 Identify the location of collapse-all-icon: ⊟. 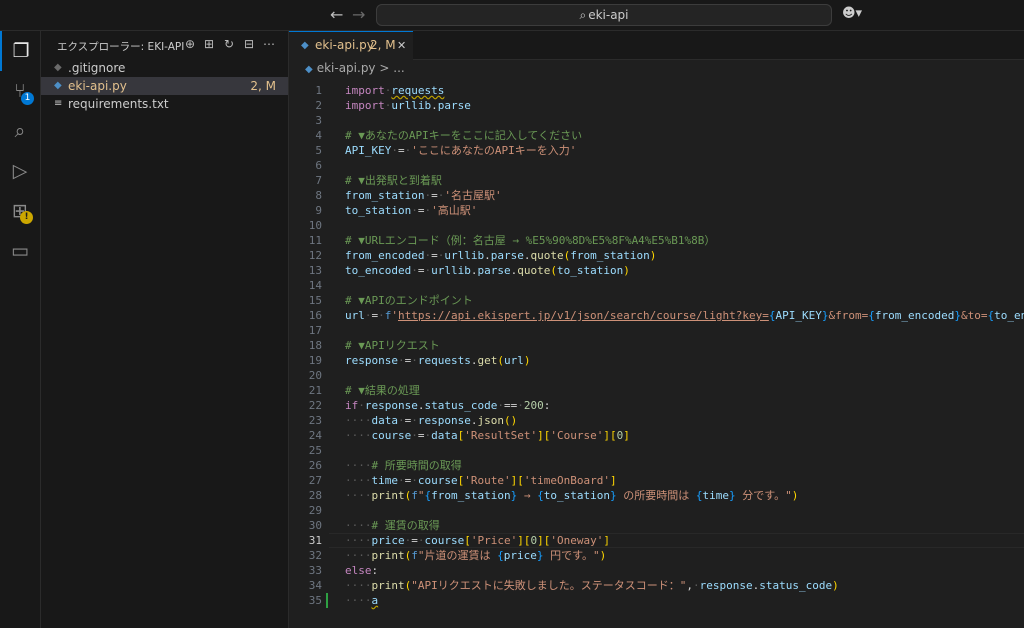
(249, 44).